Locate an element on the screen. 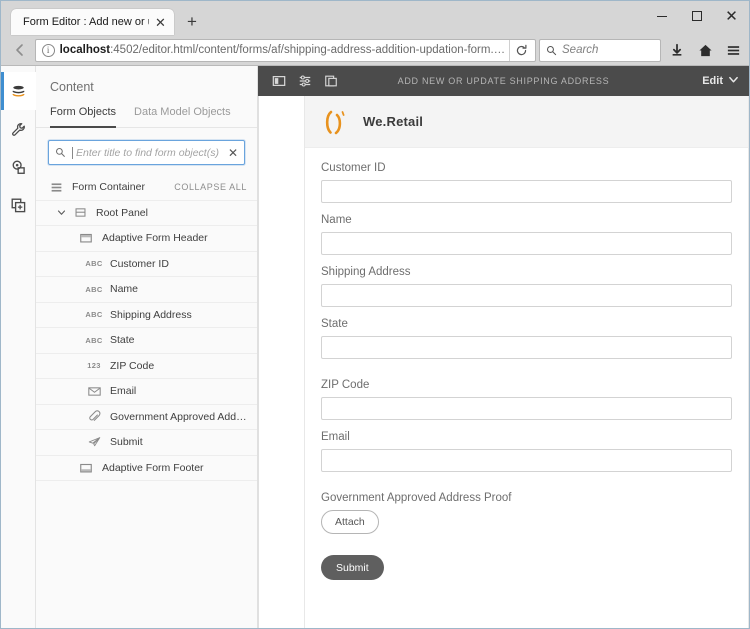 Image resolution: width=750 pixels, height=629 pixels. edit-mode-selector: Edit is located at coordinates (721, 81).